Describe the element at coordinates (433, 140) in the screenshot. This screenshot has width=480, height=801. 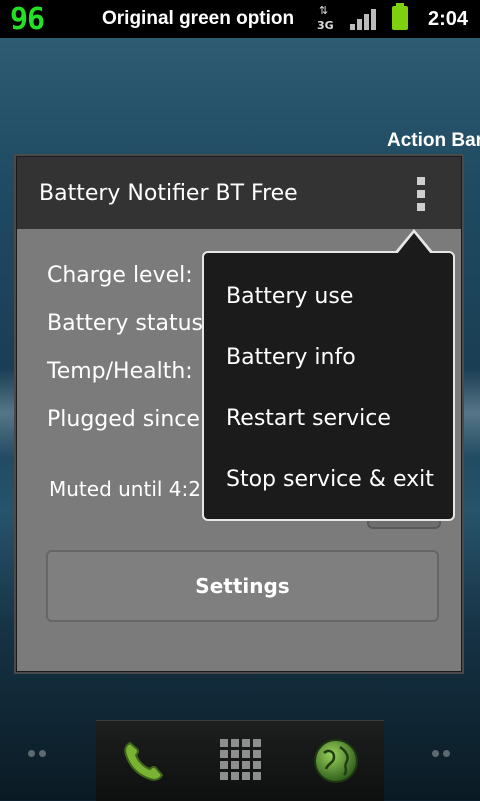
I see `action-bar-label: Action Bar` at that location.